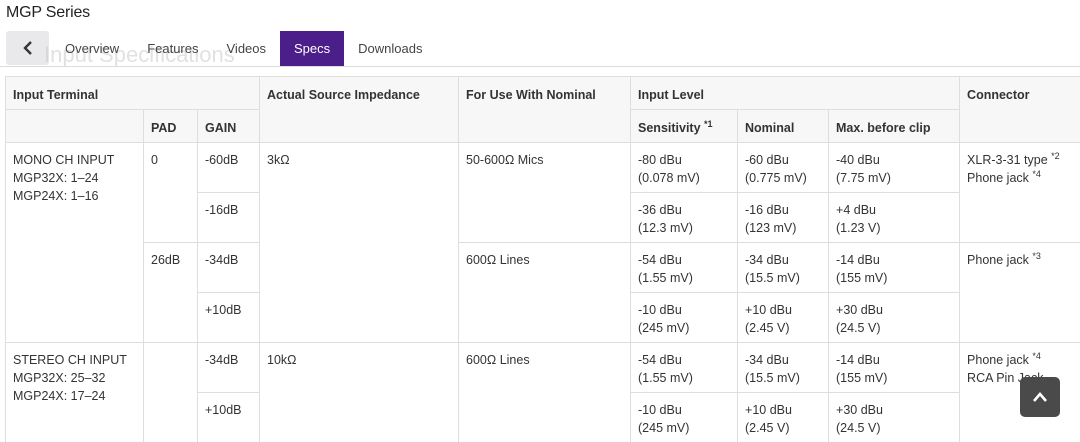  What do you see at coordinates (783, 167) in the screenshot?
I see `nominal-cell: -60 dBu (0.775 mV)` at bounding box center [783, 167].